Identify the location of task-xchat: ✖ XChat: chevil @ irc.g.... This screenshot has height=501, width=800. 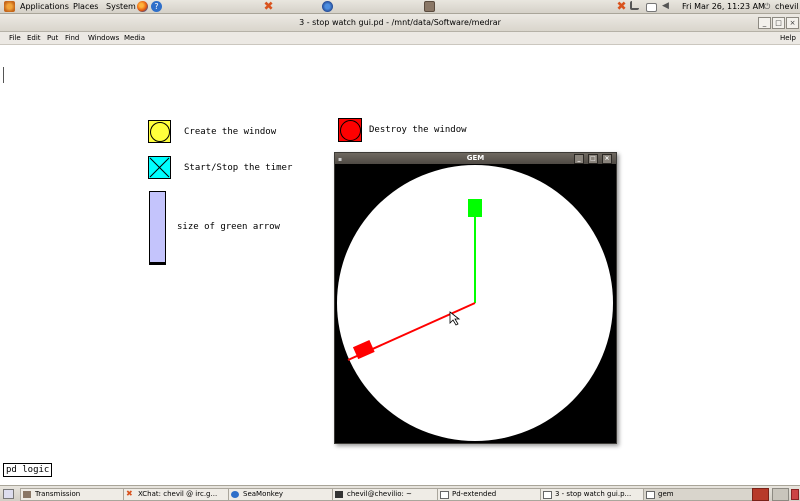
(181, 494).